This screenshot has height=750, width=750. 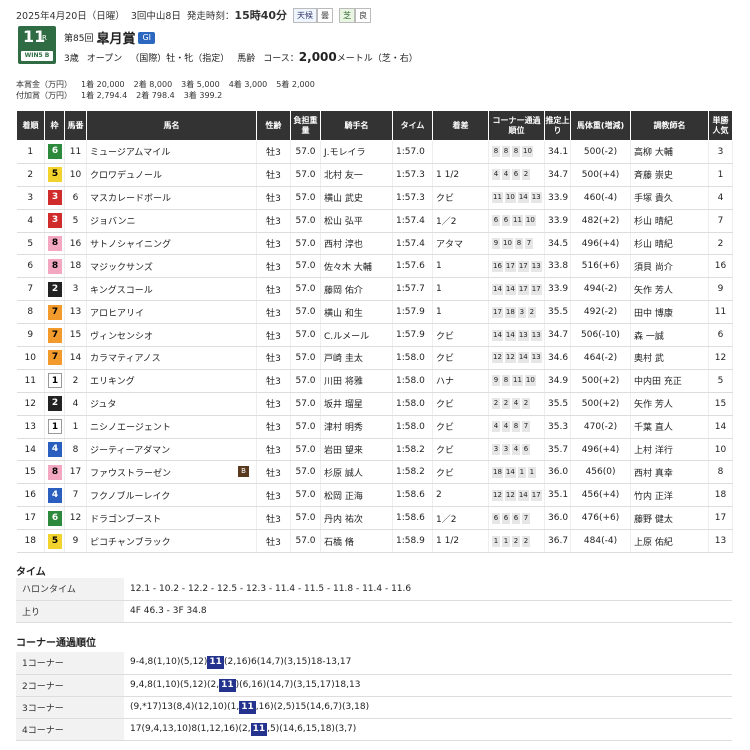 I want to click on horse-name-link: ジュタ, so click(x=103, y=405).